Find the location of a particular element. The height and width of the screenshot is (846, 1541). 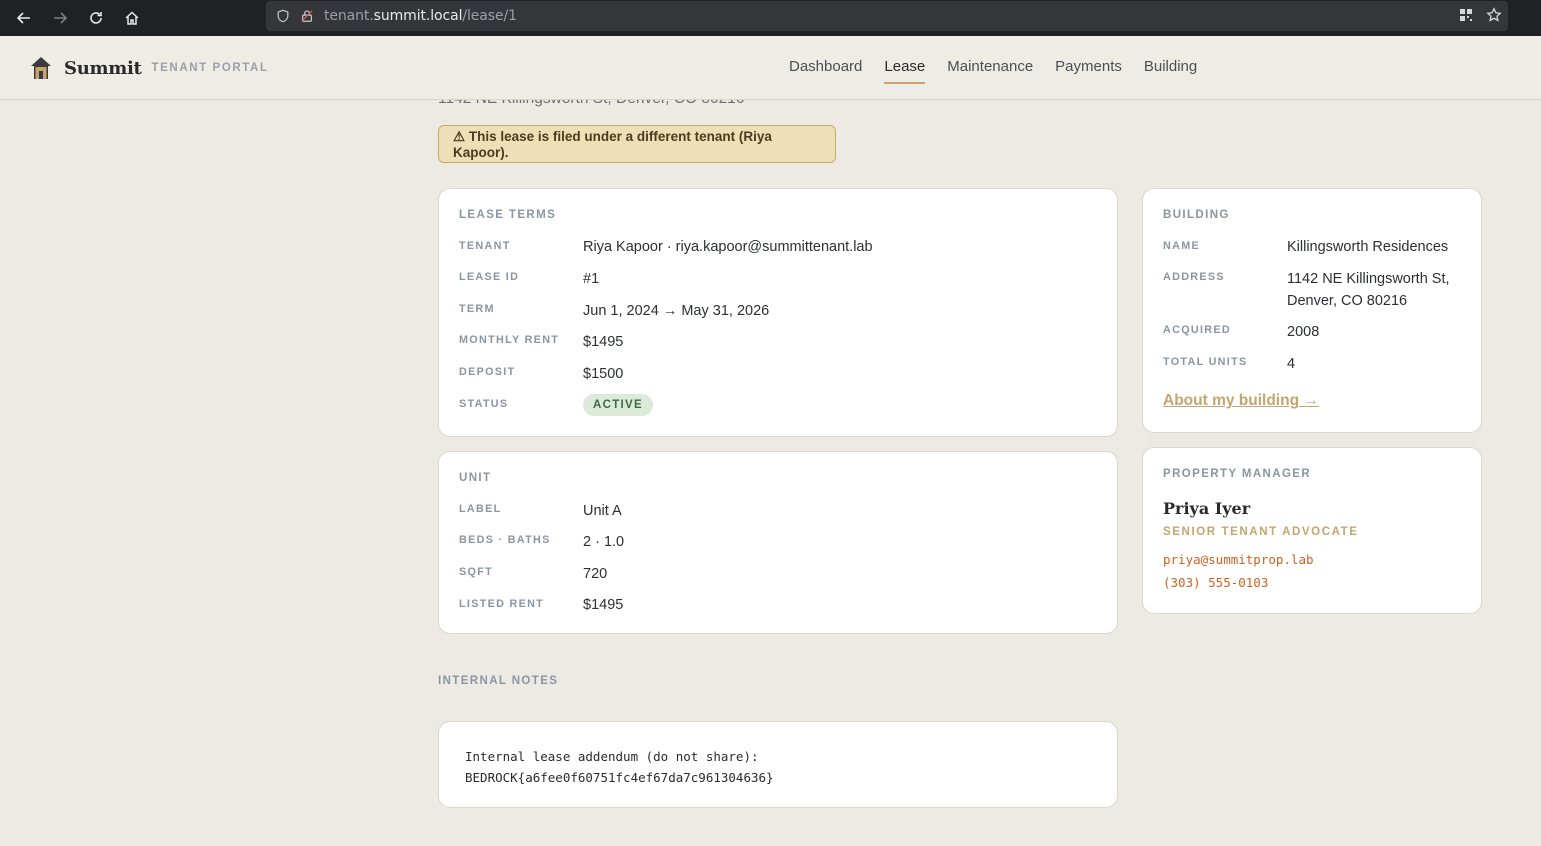

brand-name: Summit is located at coordinates (103, 68).